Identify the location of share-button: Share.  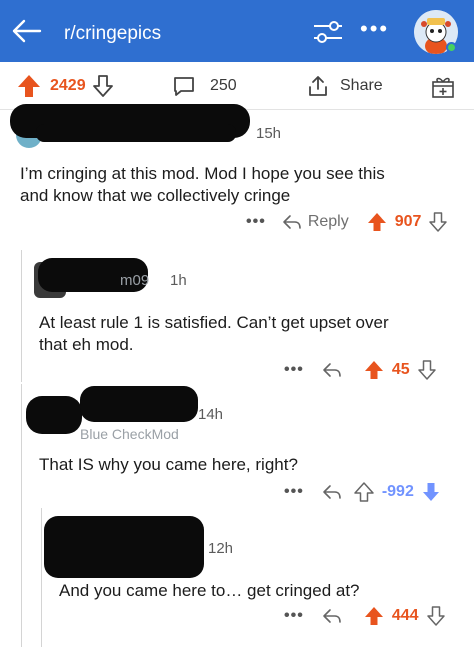
(344, 86).